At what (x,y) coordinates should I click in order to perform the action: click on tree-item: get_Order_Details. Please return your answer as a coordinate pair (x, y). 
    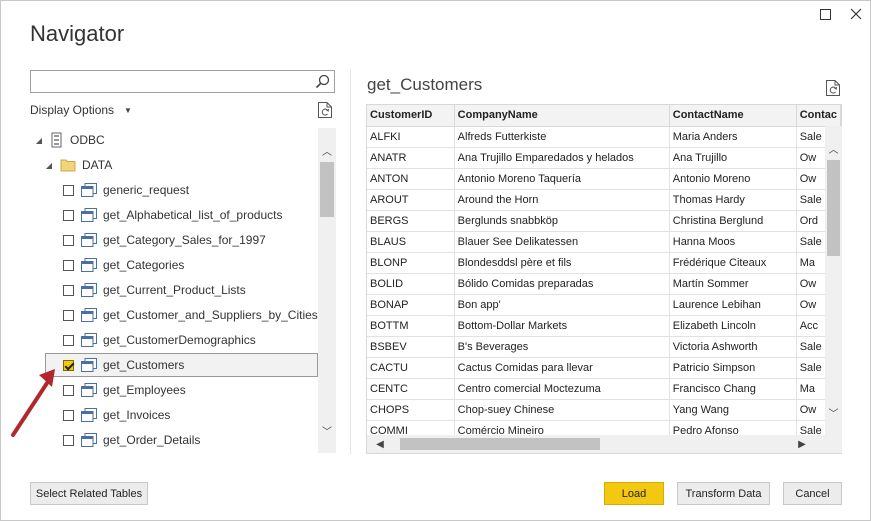
    Looking at the image, I should click on (199, 440).